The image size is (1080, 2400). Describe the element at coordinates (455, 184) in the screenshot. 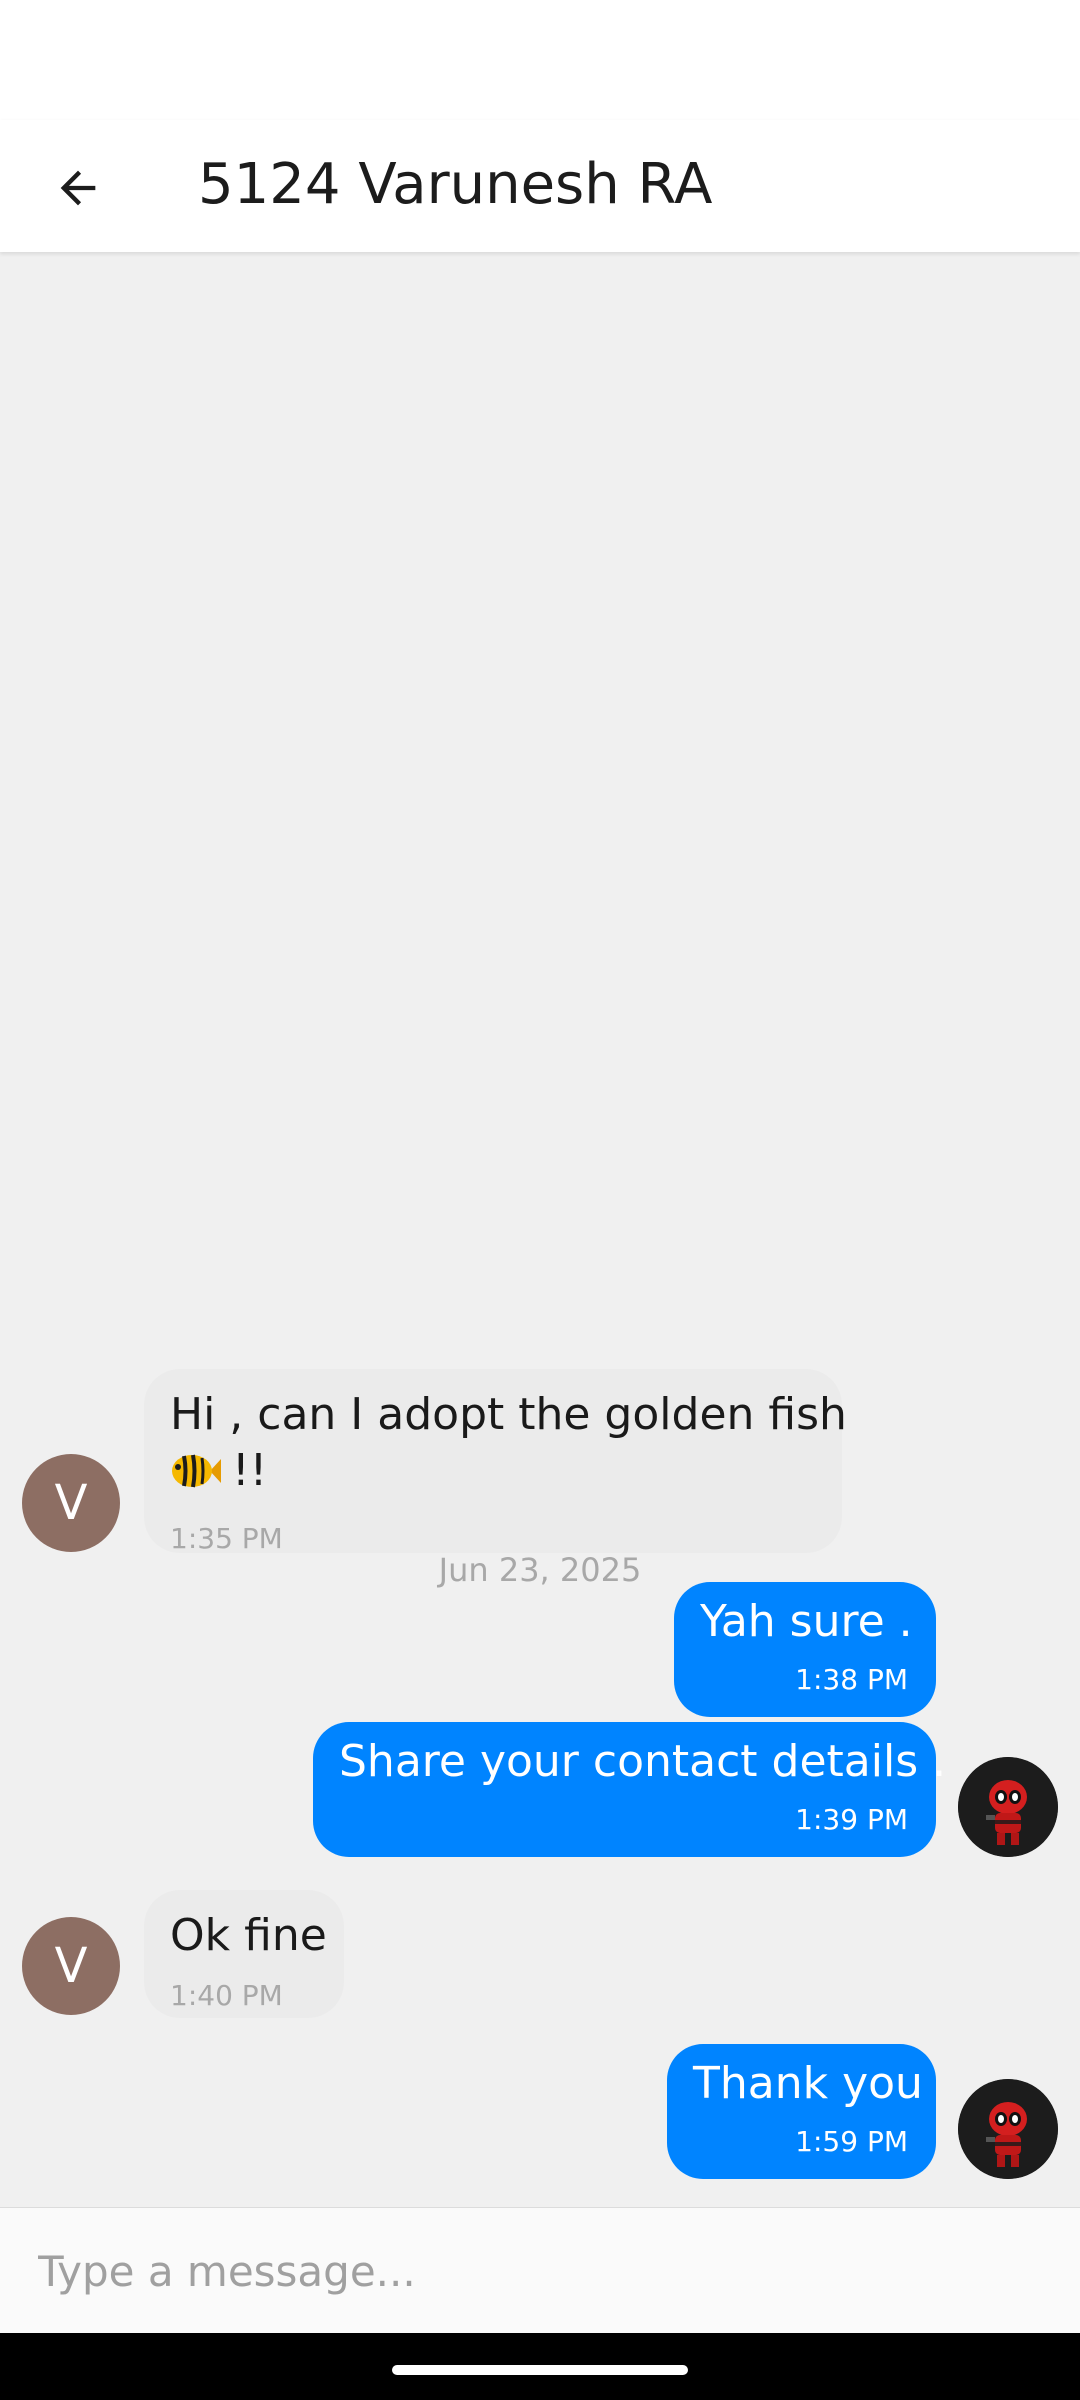

I see `page-title: 5124 Varunesh RA` at that location.